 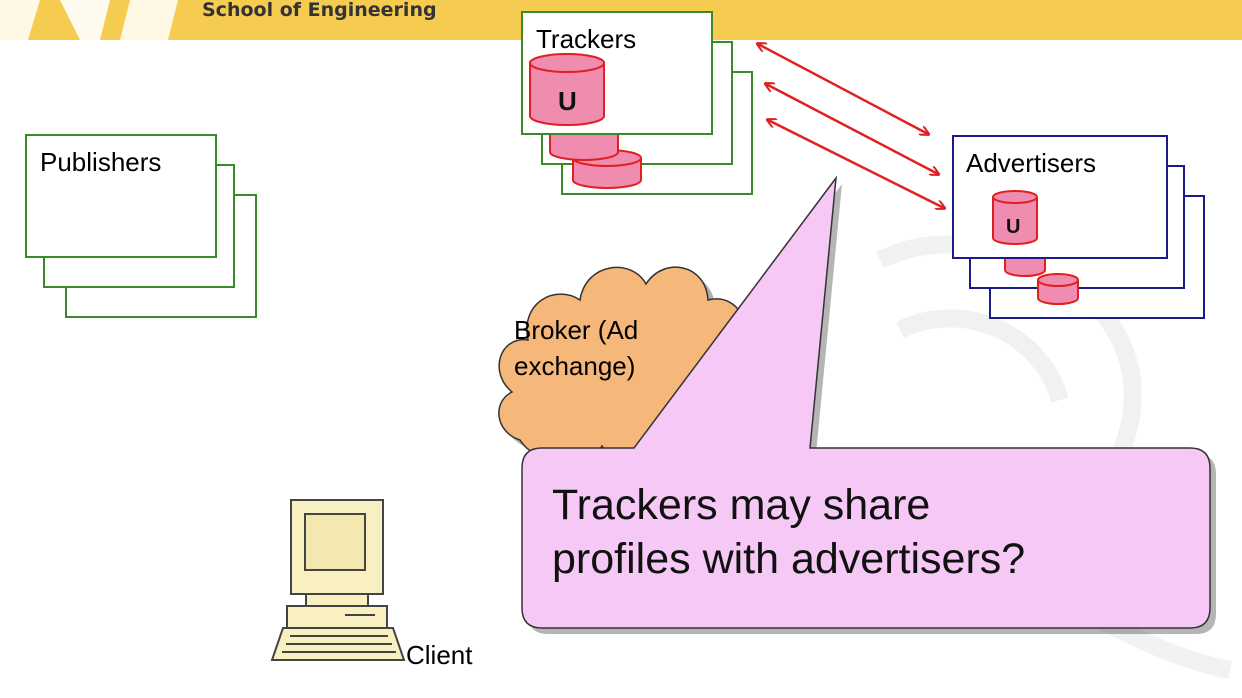 What do you see at coordinates (567, 101) in the screenshot?
I see `tracker-db-letter: U` at bounding box center [567, 101].